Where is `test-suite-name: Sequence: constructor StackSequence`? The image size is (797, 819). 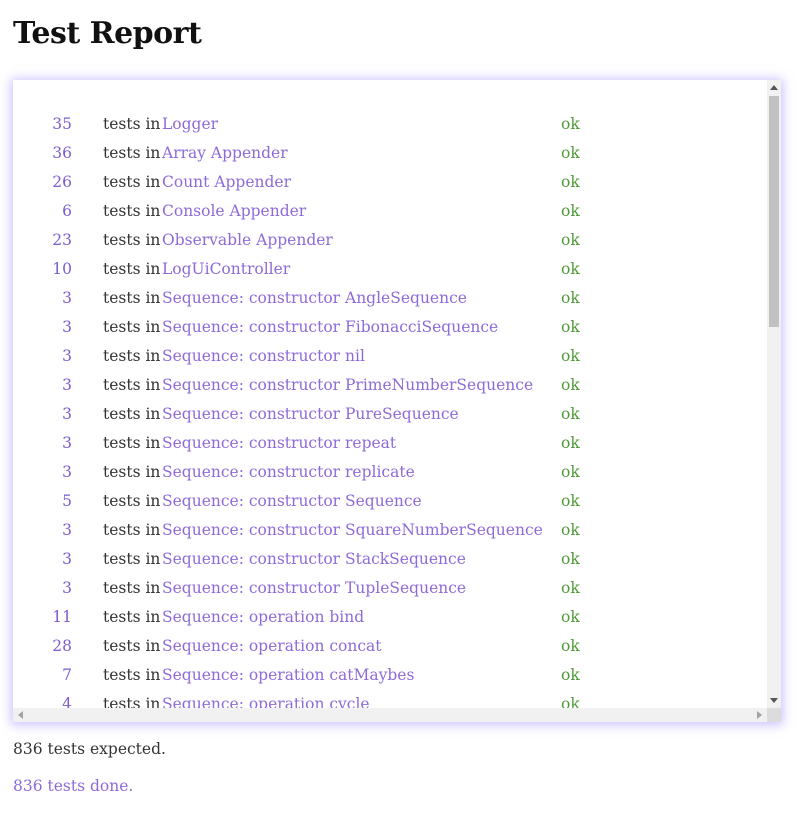
test-suite-name: Sequence: constructor StackSequence is located at coordinates (314, 558).